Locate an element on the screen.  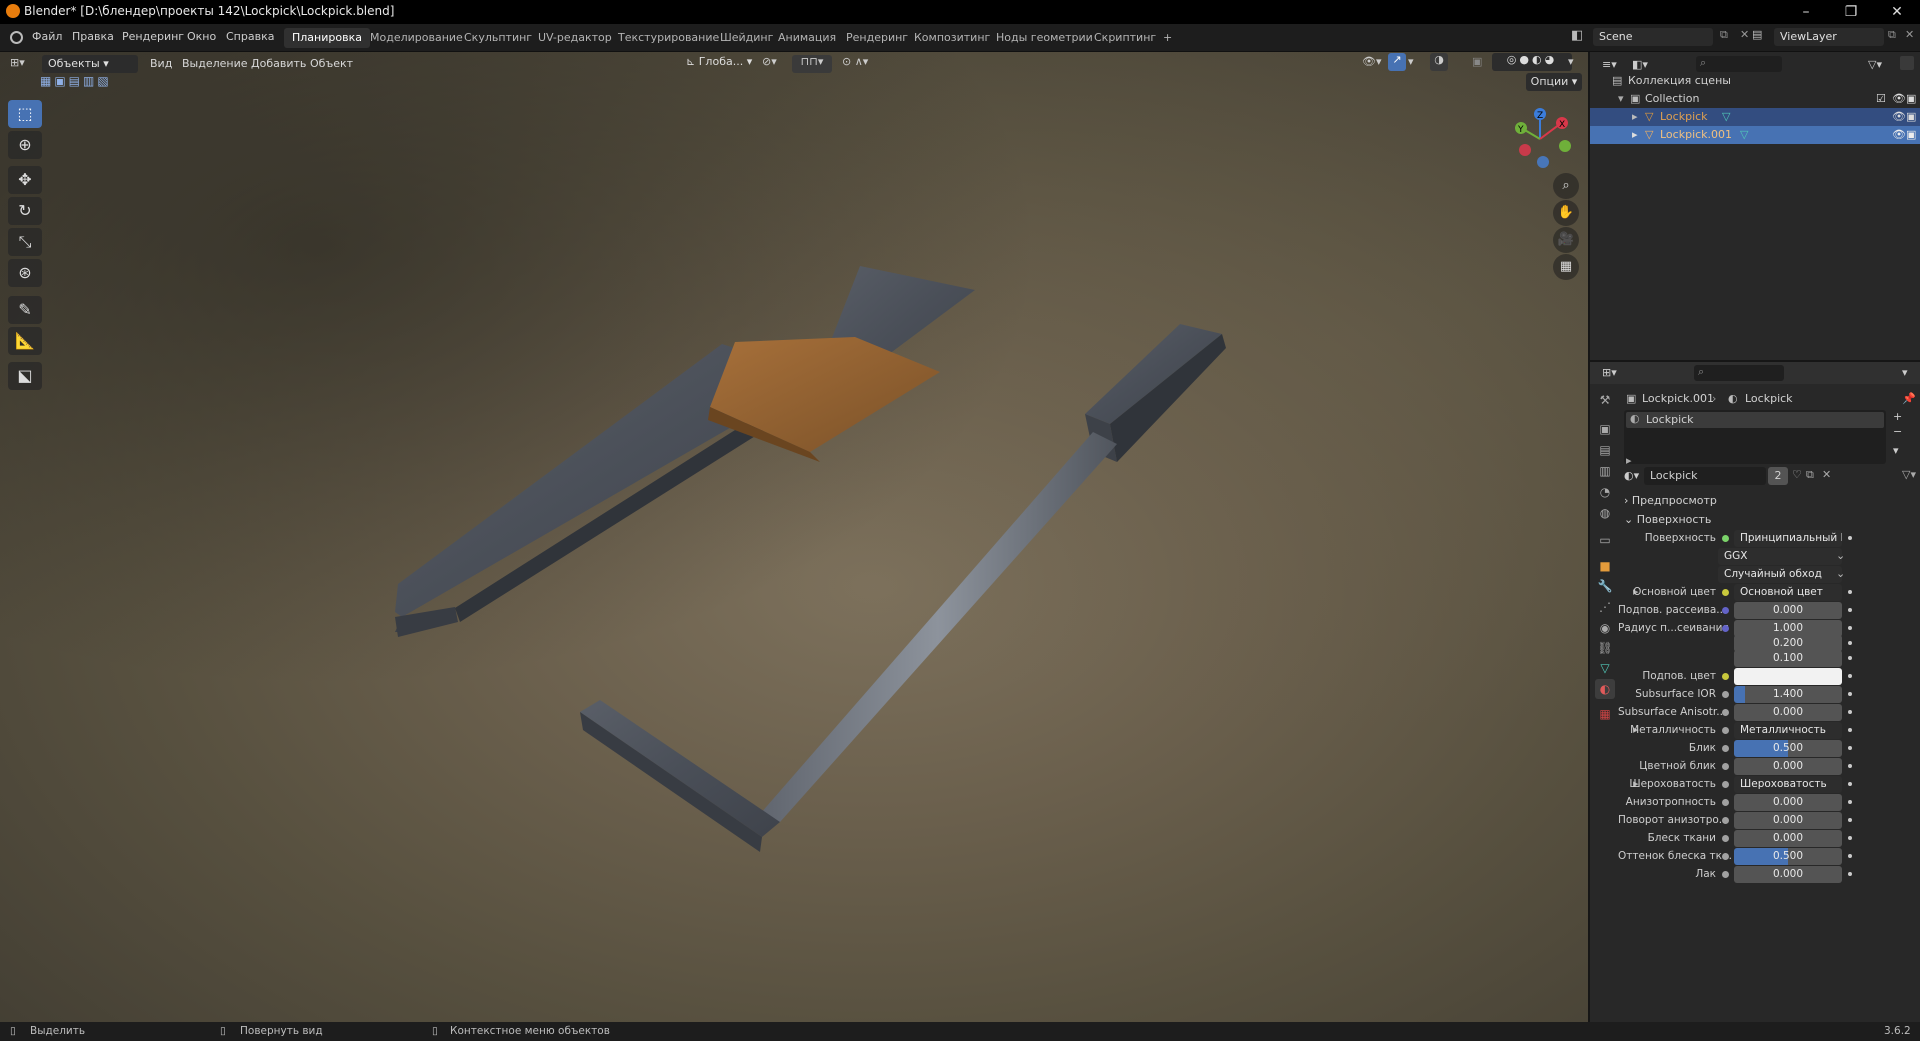
workspace-tab-10: Скриптинг is located at coordinates (1125, 38).